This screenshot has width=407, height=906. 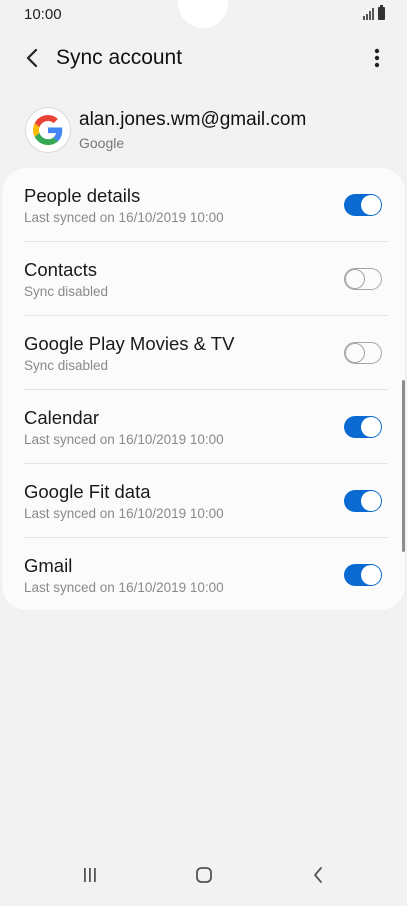 What do you see at coordinates (43, 14) in the screenshot?
I see `status-time: 10:00` at bounding box center [43, 14].